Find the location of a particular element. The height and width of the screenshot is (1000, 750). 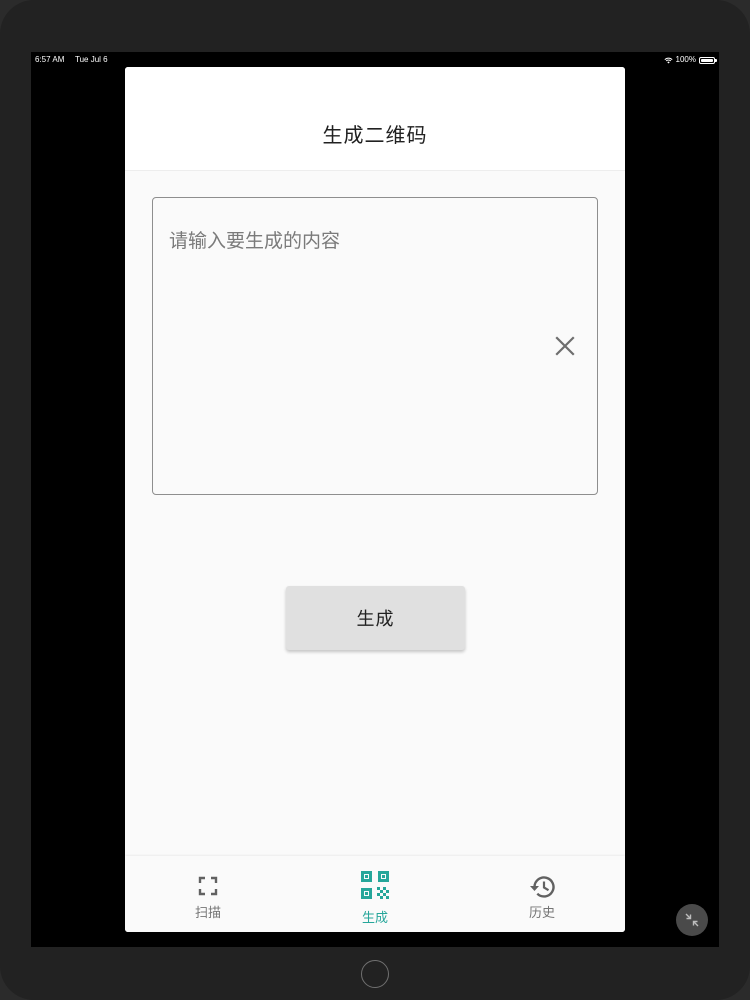

content-input is located at coordinates (349, 241).